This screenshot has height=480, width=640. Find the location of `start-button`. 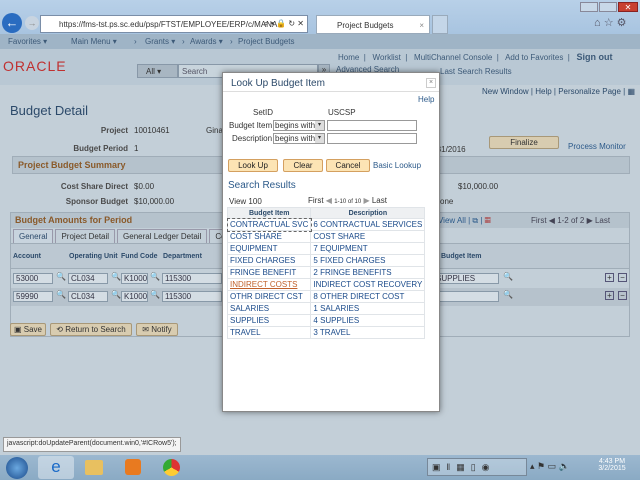

start-button is located at coordinates (17, 468).